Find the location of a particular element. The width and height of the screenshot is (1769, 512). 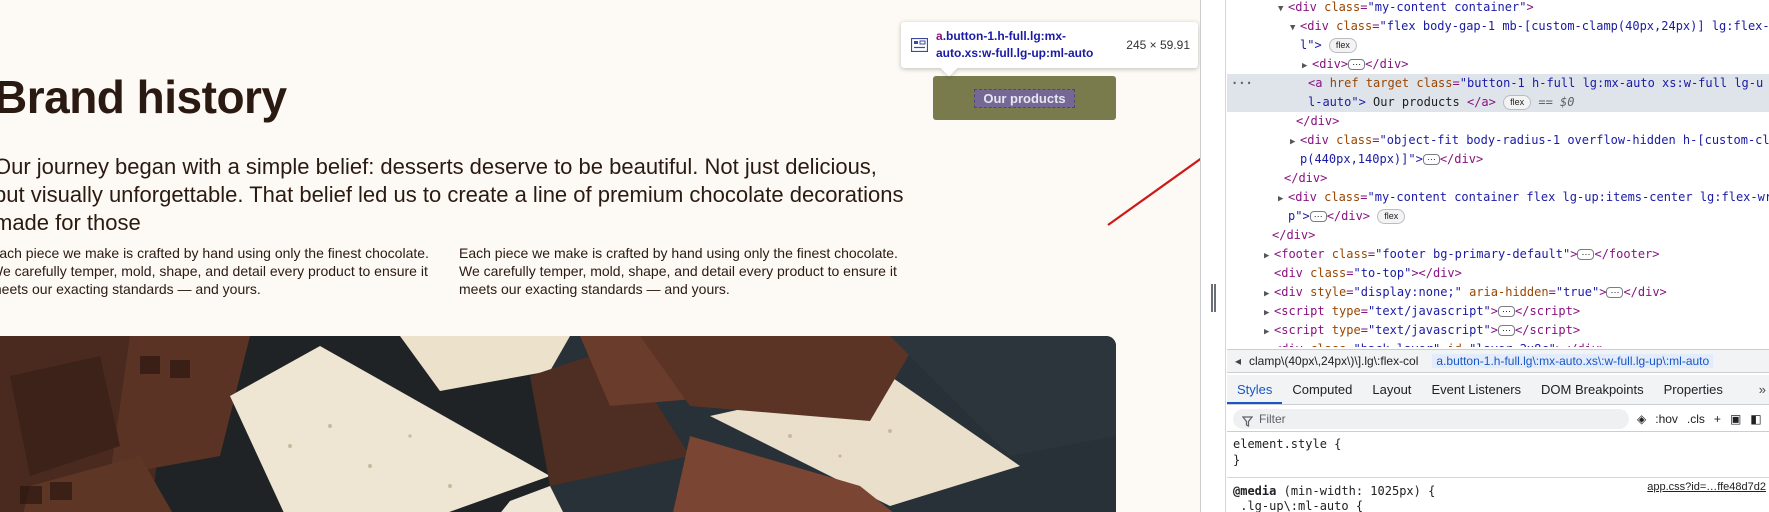

resize-grip-icon is located at coordinates (1213, 298).